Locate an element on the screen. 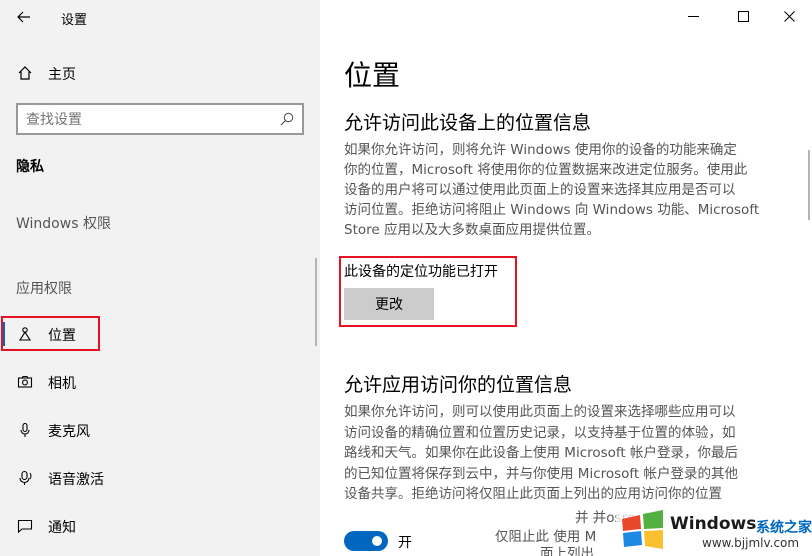 This screenshot has height=556, width=812. sidebar-item-home: 主页 is located at coordinates (160, 73).